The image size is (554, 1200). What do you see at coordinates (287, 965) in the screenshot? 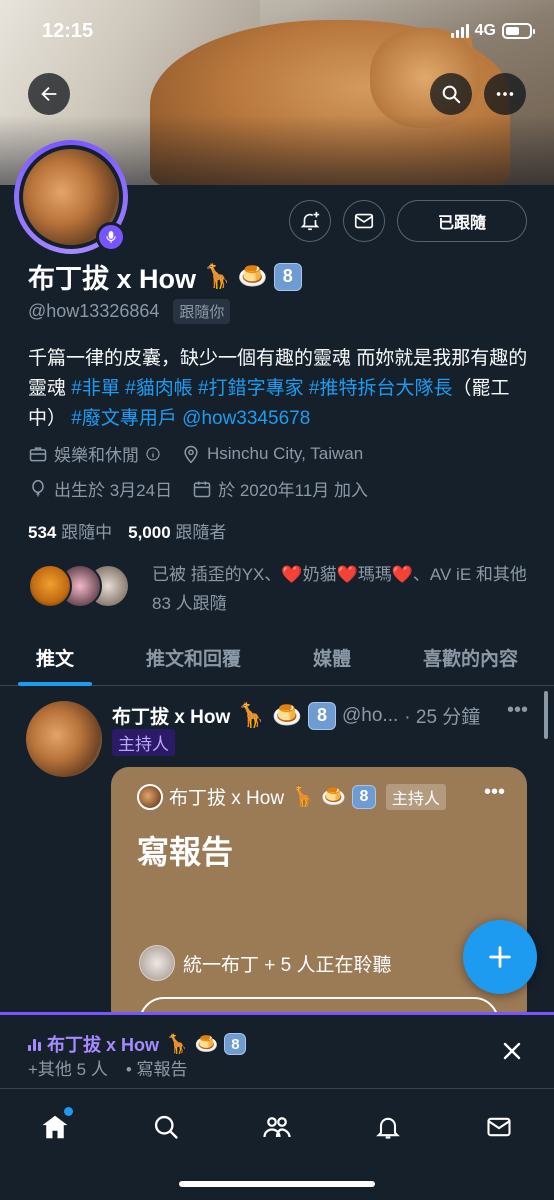
I see `listeners-label: 統一布丁 + 5 人正在聆聽` at bounding box center [287, 965].